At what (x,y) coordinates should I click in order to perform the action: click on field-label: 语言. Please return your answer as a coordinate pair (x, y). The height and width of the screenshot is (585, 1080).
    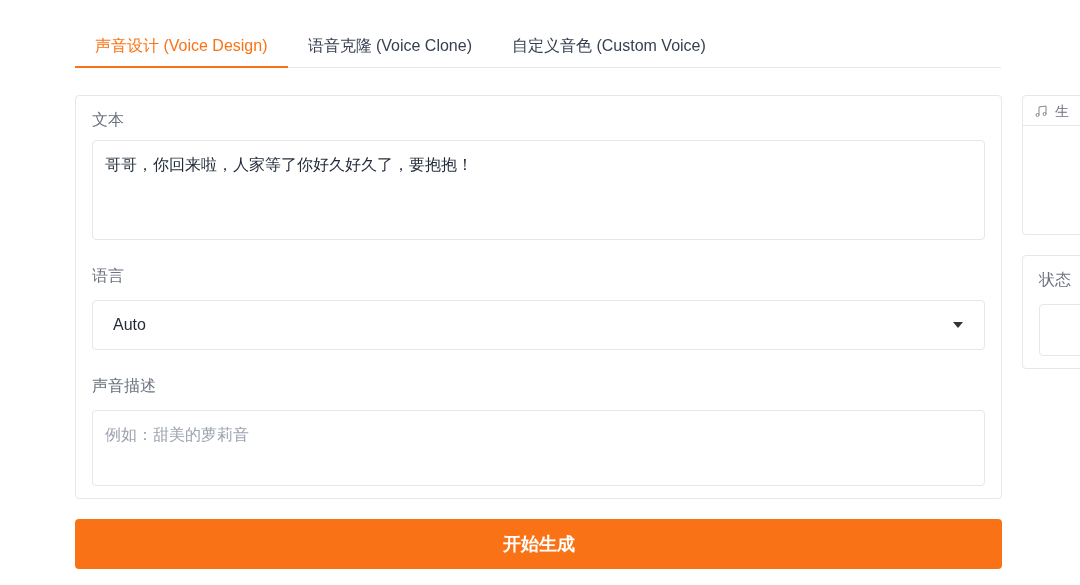
    Looking at the image, I should click on (108, 276).